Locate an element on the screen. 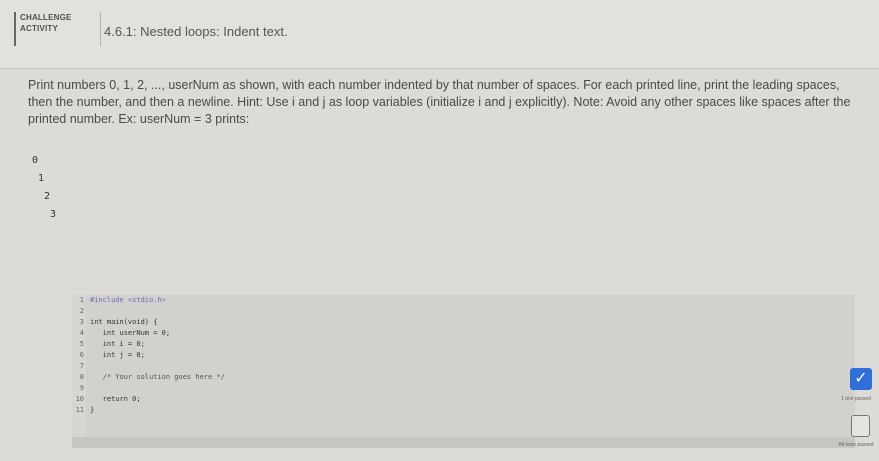 Image resolution: width=879 pixels, height=461 pixels. code-line: 10 return 0; is located at coordinates (106, 399).